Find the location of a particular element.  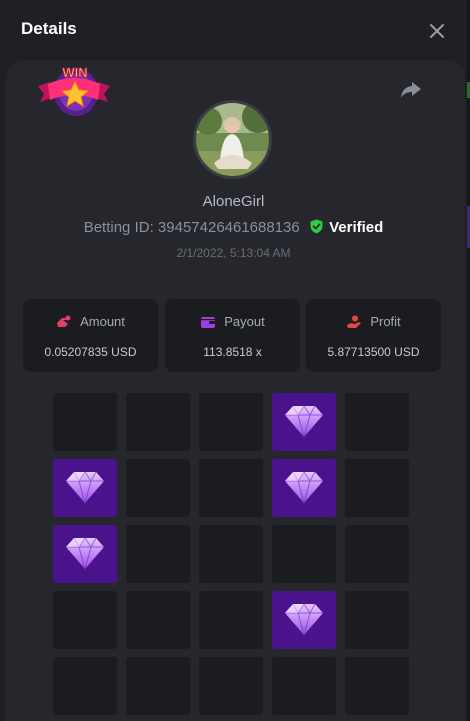

betting-id-value: 39457426461688136 is located at coordinates (229, 227).